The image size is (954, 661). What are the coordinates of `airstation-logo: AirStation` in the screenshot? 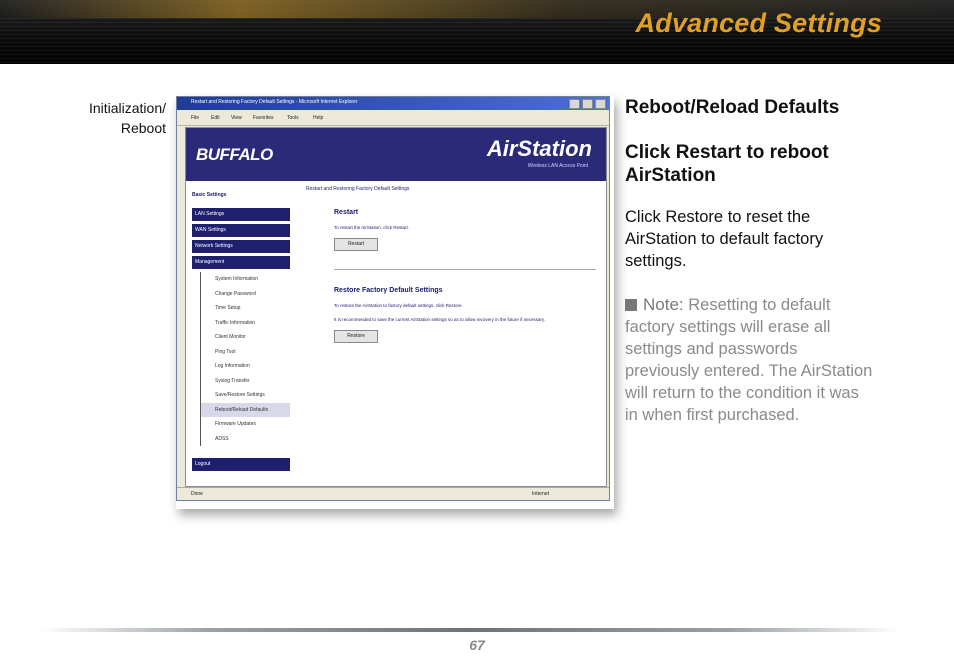 It's located at (539, 148).